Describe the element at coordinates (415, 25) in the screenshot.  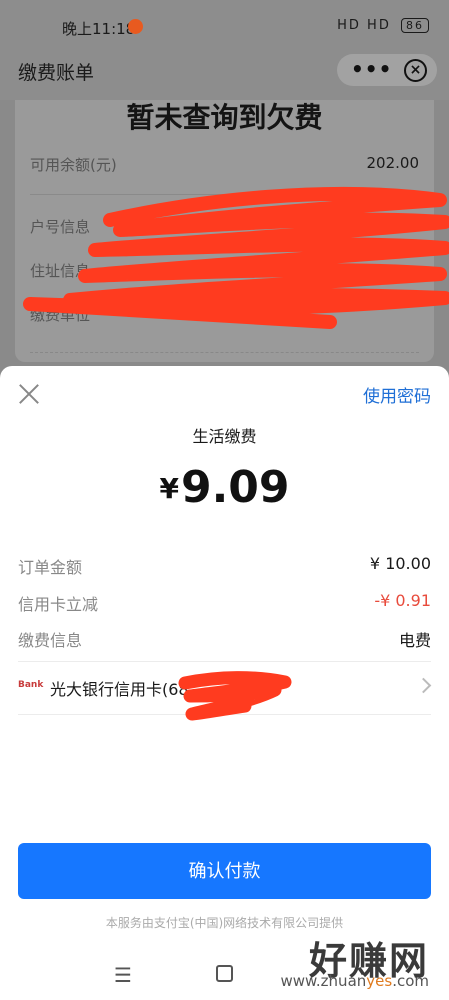
I see `battery-icon: 86` at that location.